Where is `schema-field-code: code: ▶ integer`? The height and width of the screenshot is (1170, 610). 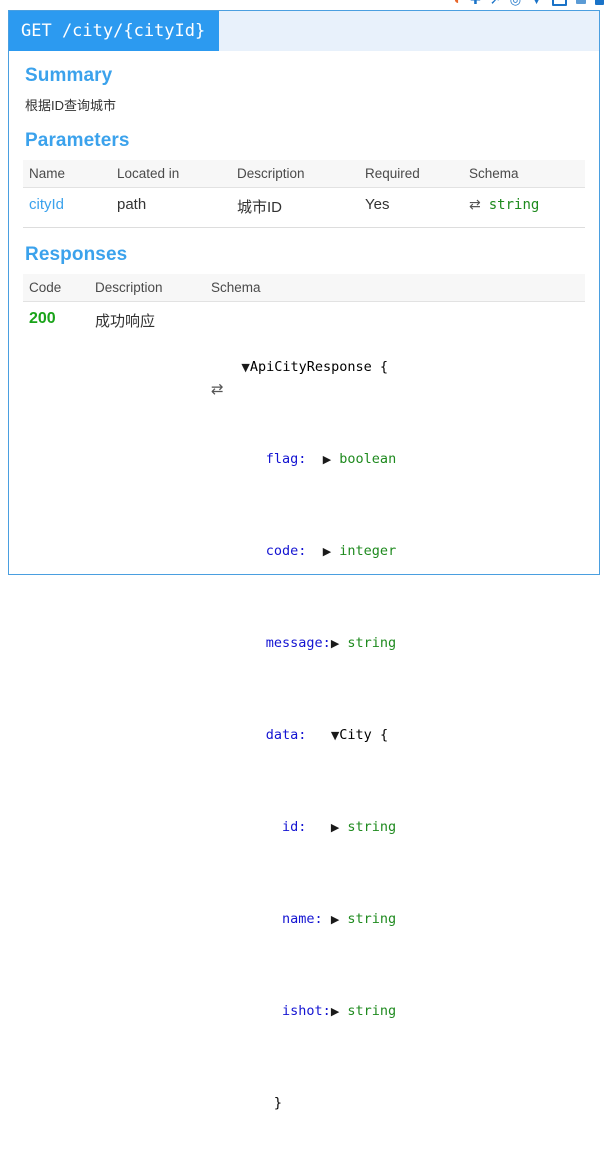
schema-field-code: code: ▶ integer is located at coordinates (399, 551).